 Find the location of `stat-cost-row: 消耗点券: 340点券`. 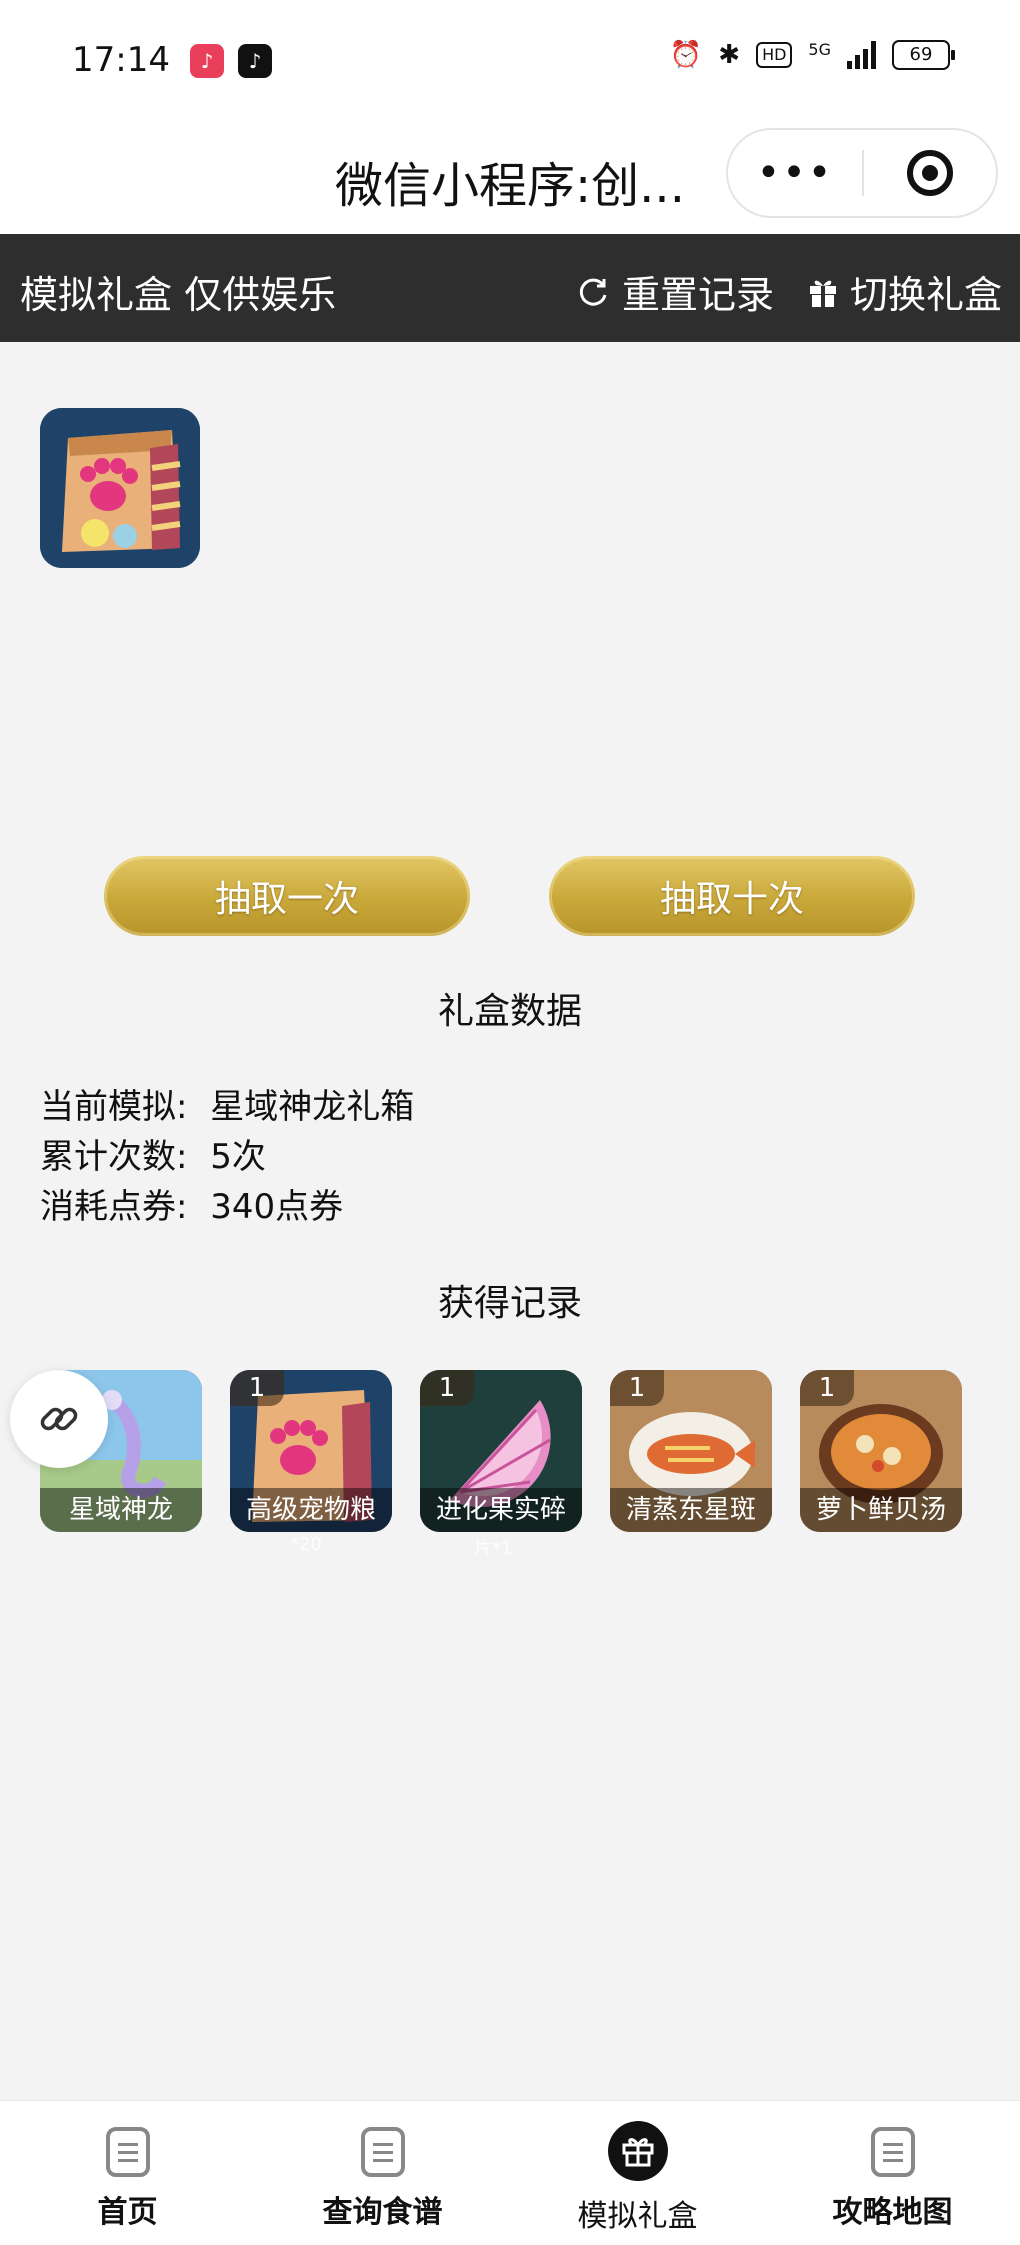

stat-cost-row: 消耗点券: 340点券 is located at coordinates (227, 1207).